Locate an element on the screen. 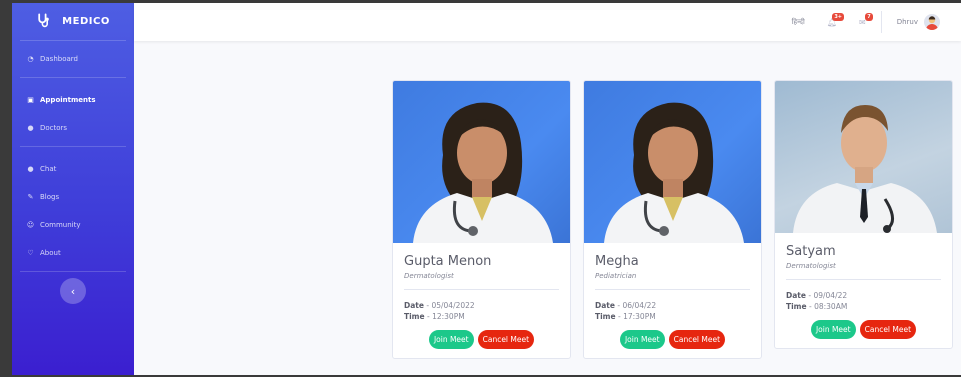 Image resolution: width=961 pixels, height=377 pixels. topbar: हिन्दी 🔔︎ 3+ ✉ 7 Dhruv is located at coordinates (547, 22).